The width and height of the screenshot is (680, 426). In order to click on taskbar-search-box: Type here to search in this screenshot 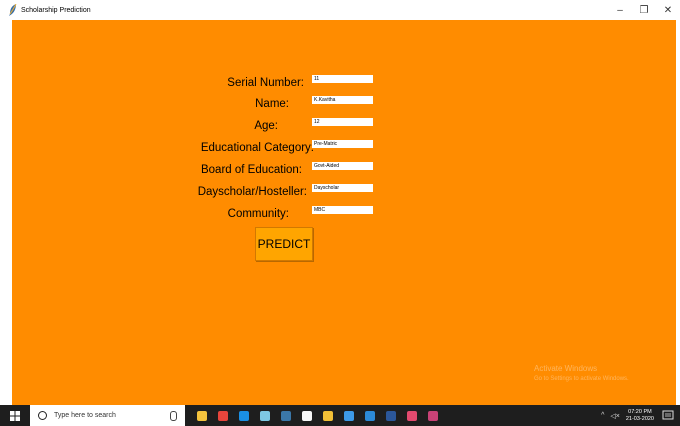, I will do `click(107, 415)`.